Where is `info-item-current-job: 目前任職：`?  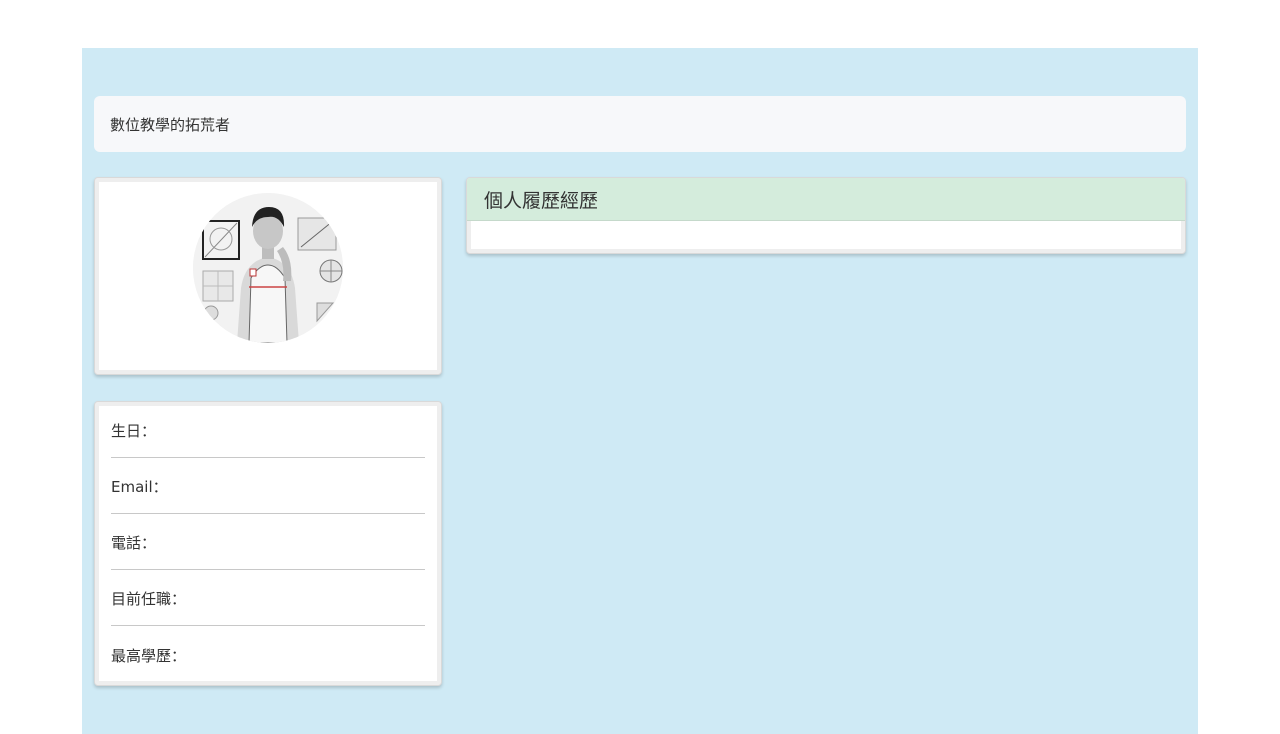
info-item-current-job: 目前任職： is located at coordinates (268, 598).